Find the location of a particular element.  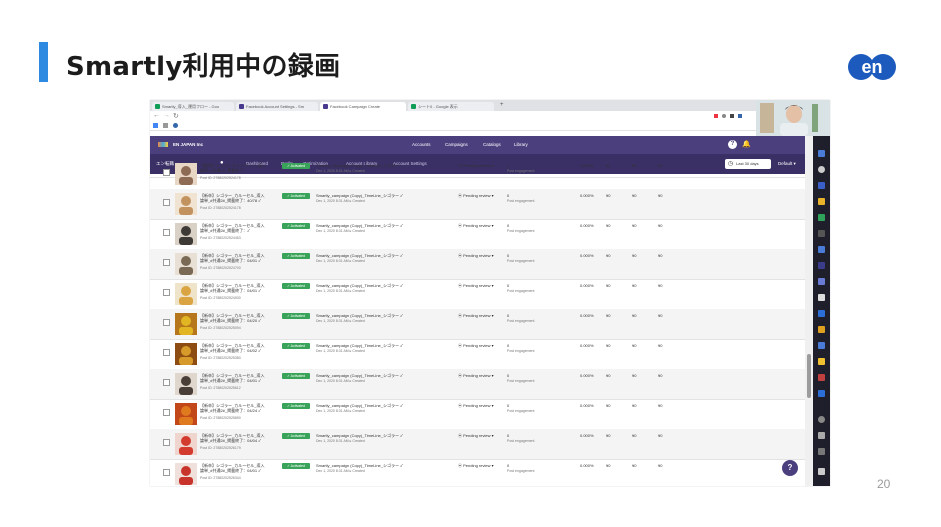

browser-tab: Facebook Account Settings - Sm is located at coordinates (277, 106).